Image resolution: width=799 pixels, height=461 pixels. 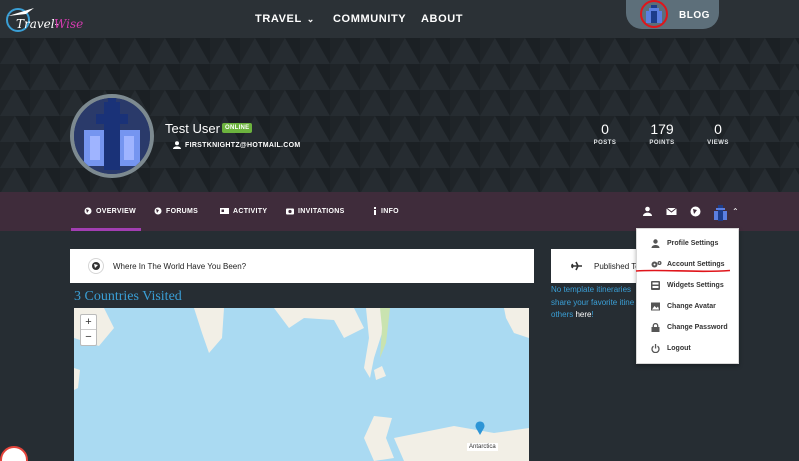 What do you see at coordinates (671, 211) in the screenshot?
I see `envelope-icon` at bounding box center [671, 211].